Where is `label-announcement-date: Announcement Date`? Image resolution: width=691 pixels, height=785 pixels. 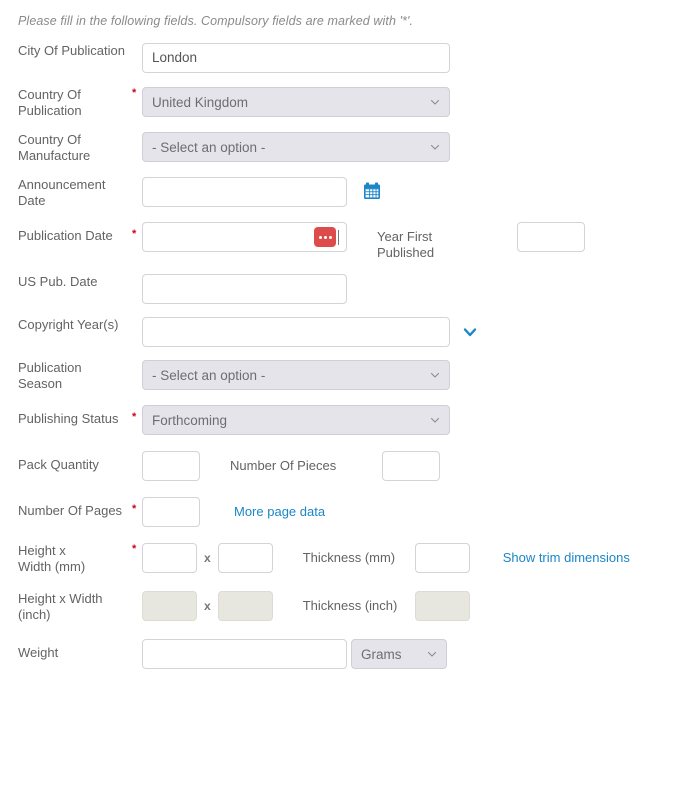
label-announcement-date: Announcement Date is located at coordinates (66, 193).